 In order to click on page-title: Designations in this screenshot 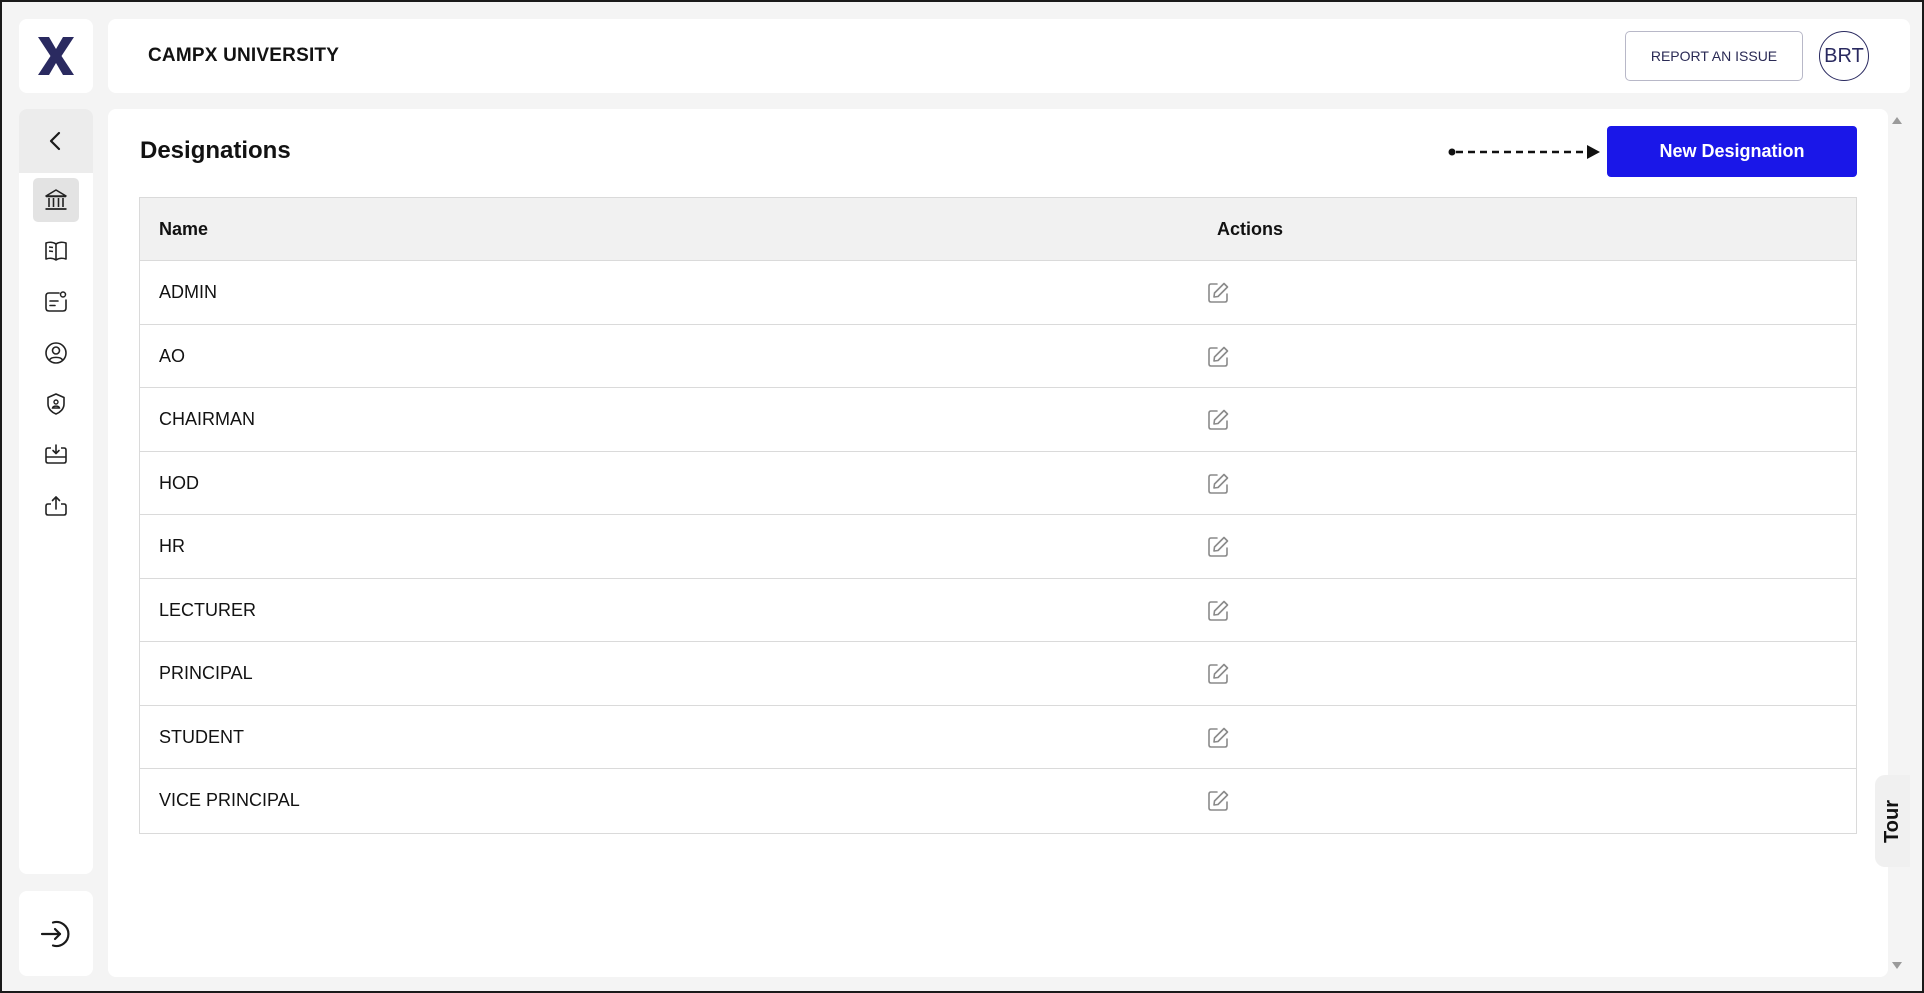, I will do `click(215, 150)`.